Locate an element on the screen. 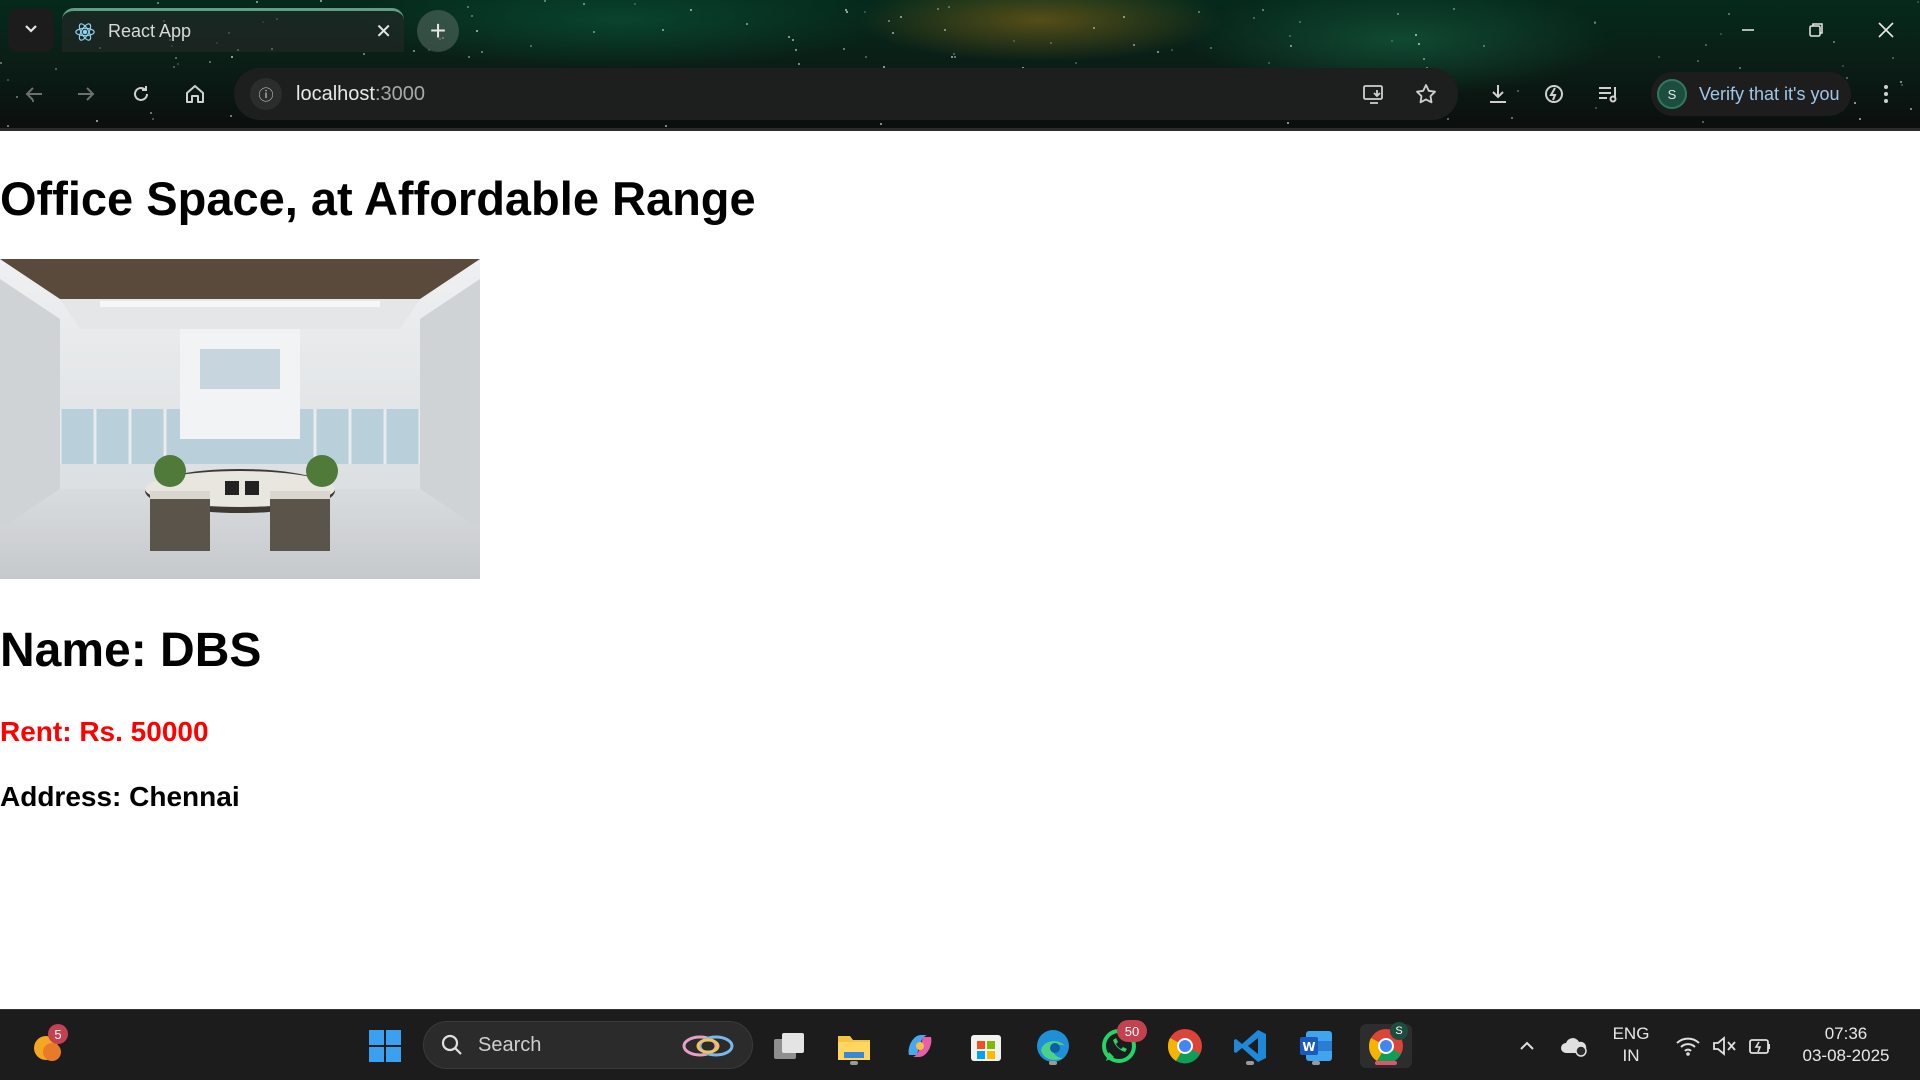 The image size is (1920, 1080). address-bar: ⓘ localhost:3000 is located at coordinates (846, 94).